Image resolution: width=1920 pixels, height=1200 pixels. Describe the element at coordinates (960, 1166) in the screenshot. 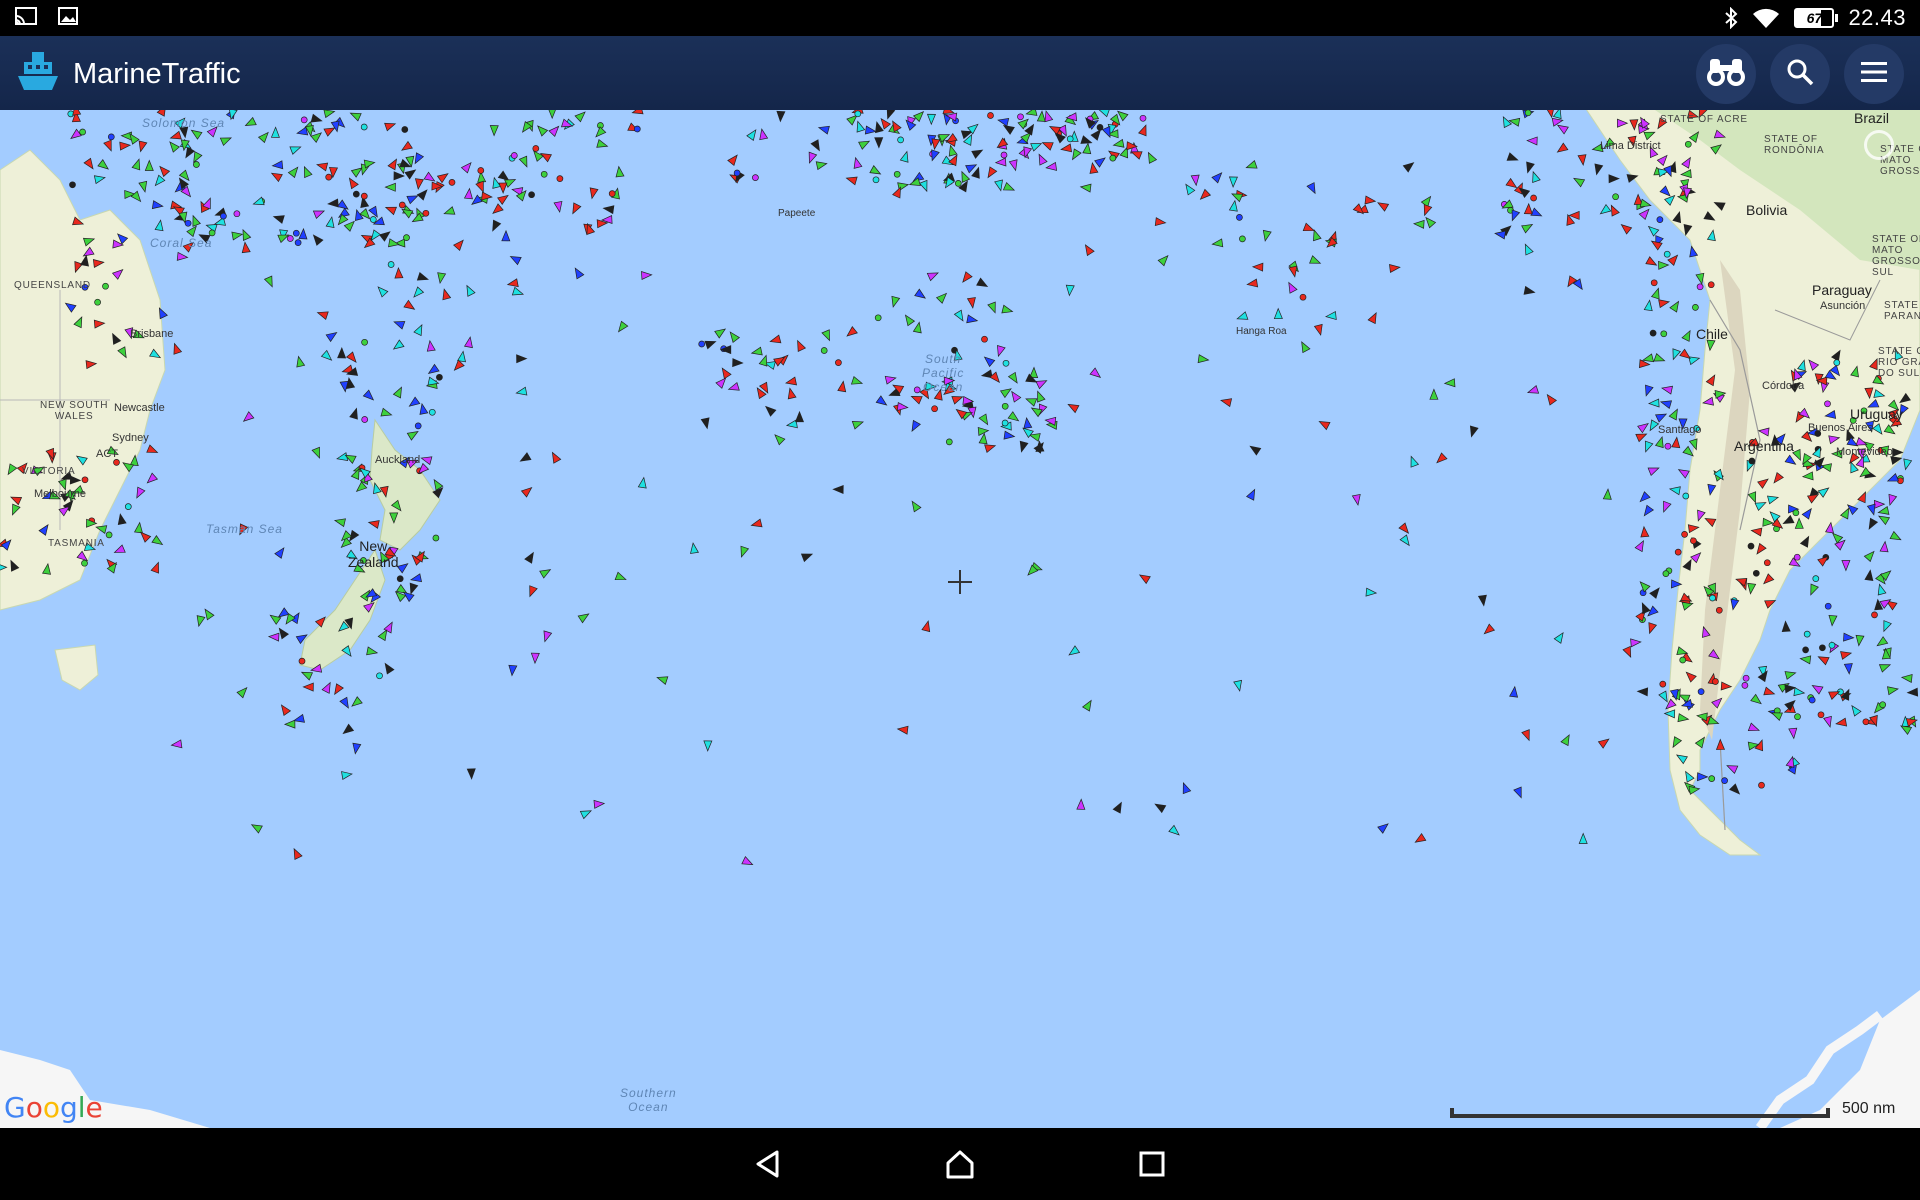

I see `home-button` at that location.